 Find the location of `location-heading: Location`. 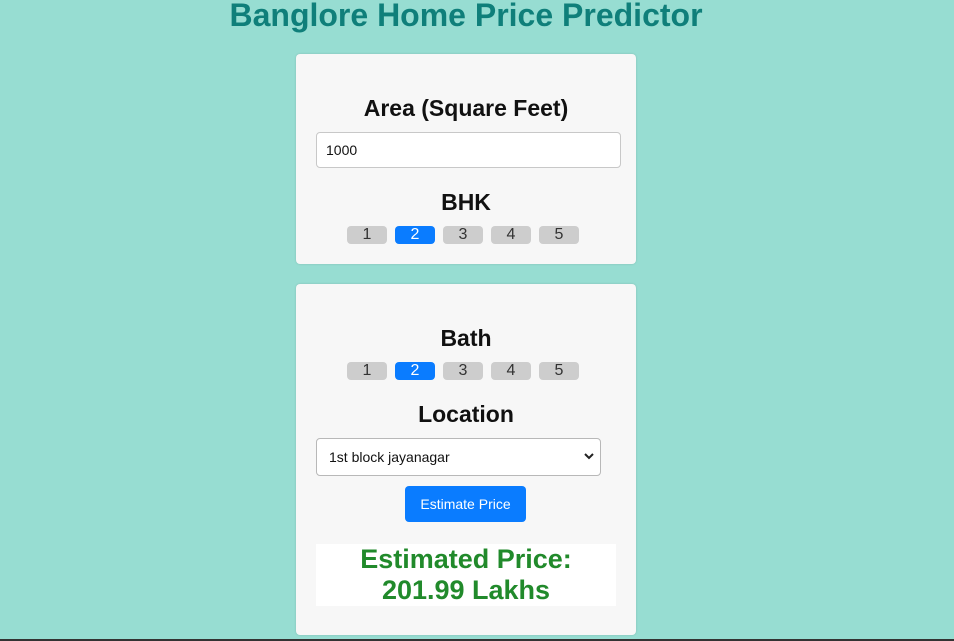

location-heading: Location is located at coordinates (466, 414).